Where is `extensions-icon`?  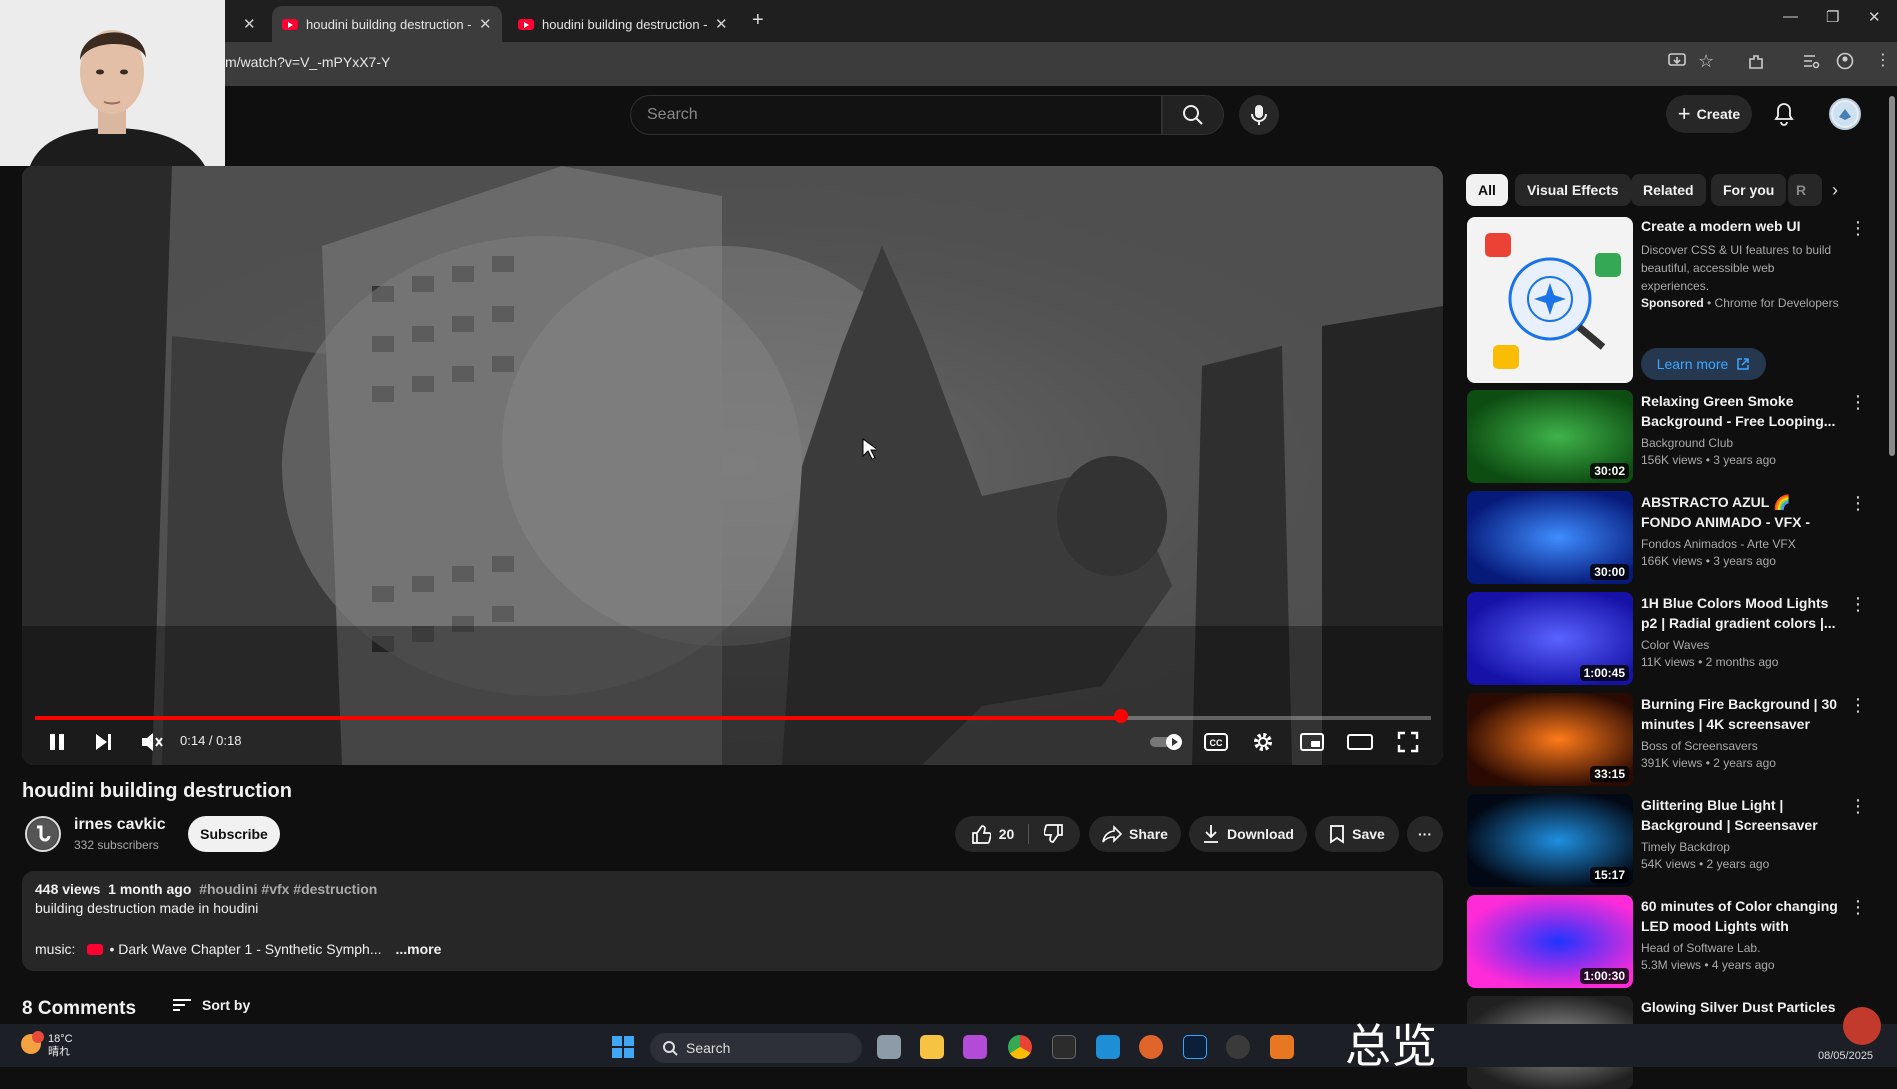 extensions-icon is located at coordinates (1756, 62).